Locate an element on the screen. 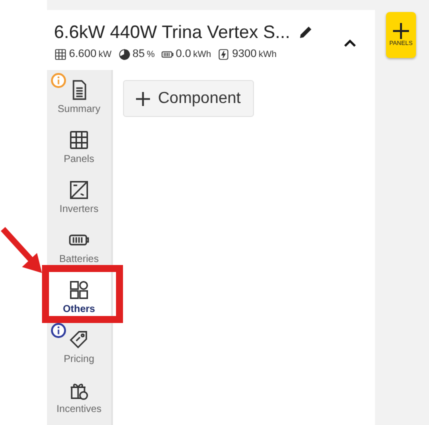 This screenshot has width=429, height=425. stat-value: 9300 is located at coordinates (244, 54).